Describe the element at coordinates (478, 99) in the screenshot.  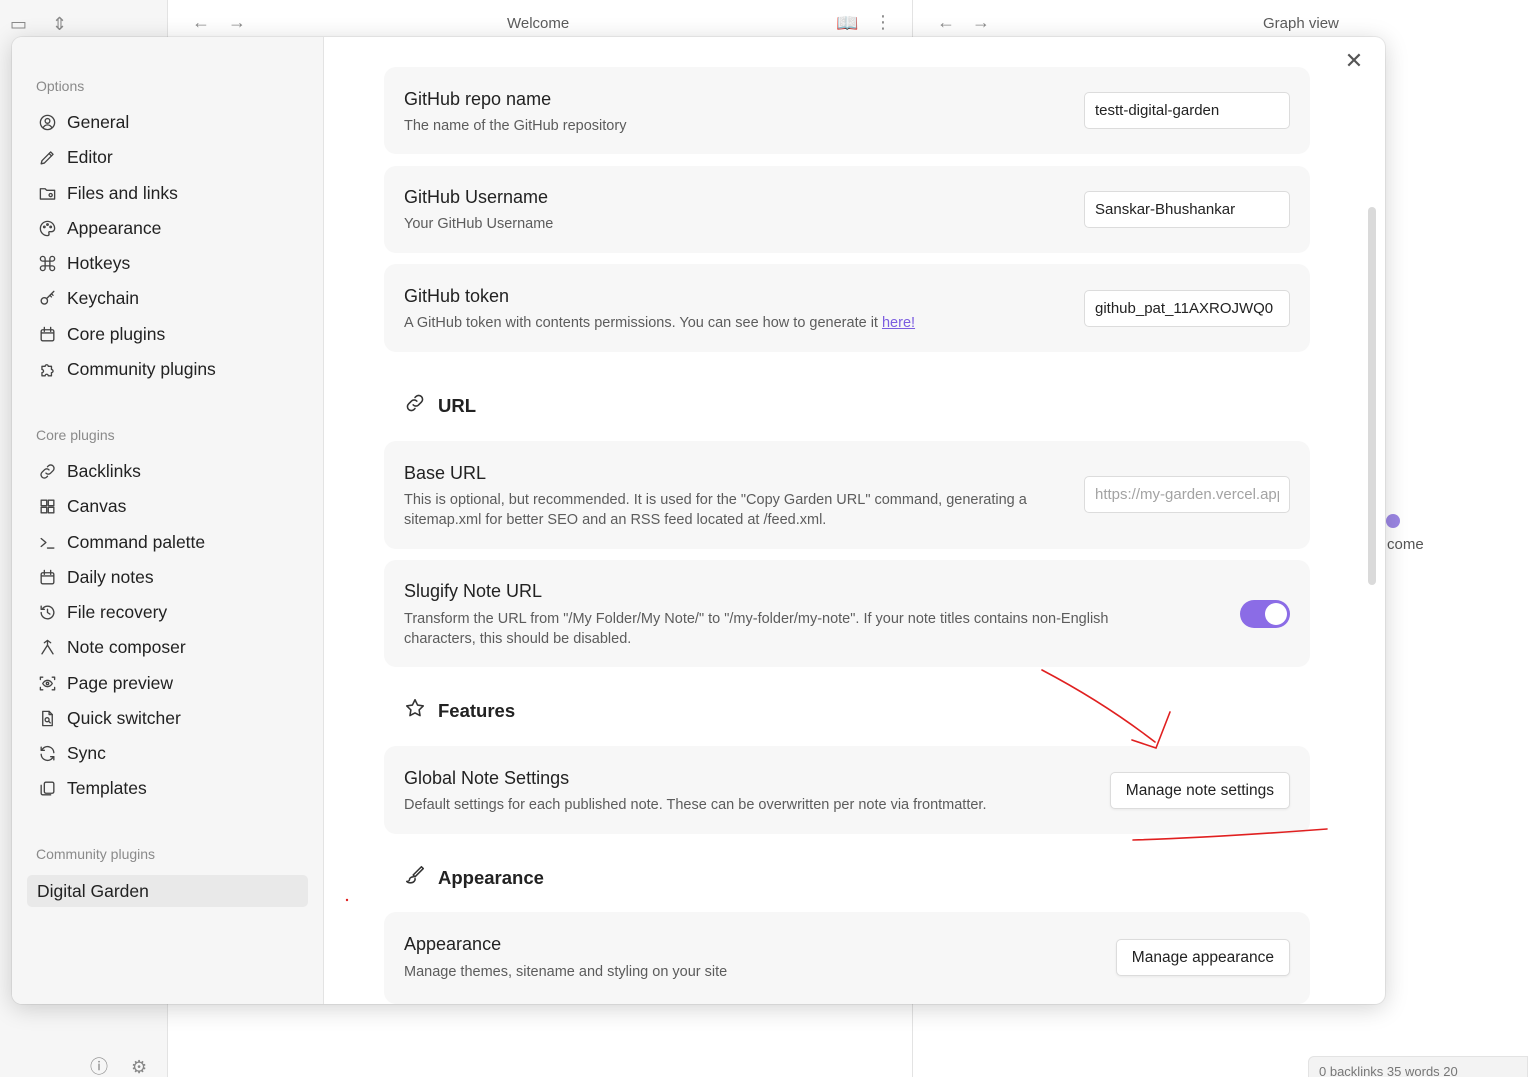
I see `setting-title: GitHub repo name` at that location.